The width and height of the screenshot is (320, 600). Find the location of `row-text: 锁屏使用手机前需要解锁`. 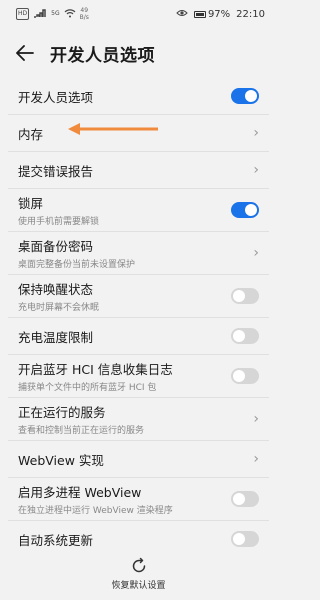

row-text: 锁屏使用手机前需要解锁 is located at coordinates (58, 210).